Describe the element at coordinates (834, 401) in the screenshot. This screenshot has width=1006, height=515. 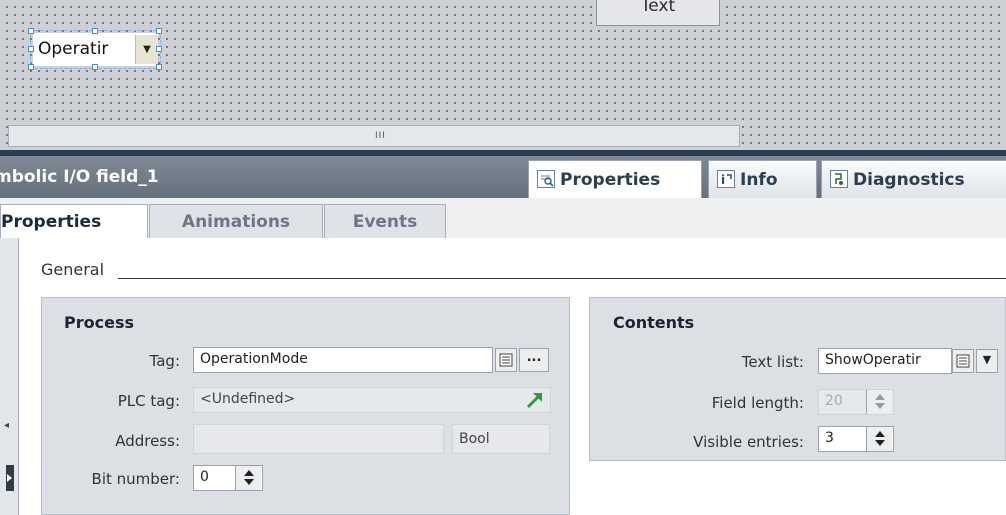
I see `field-length-value: 20` at that location.